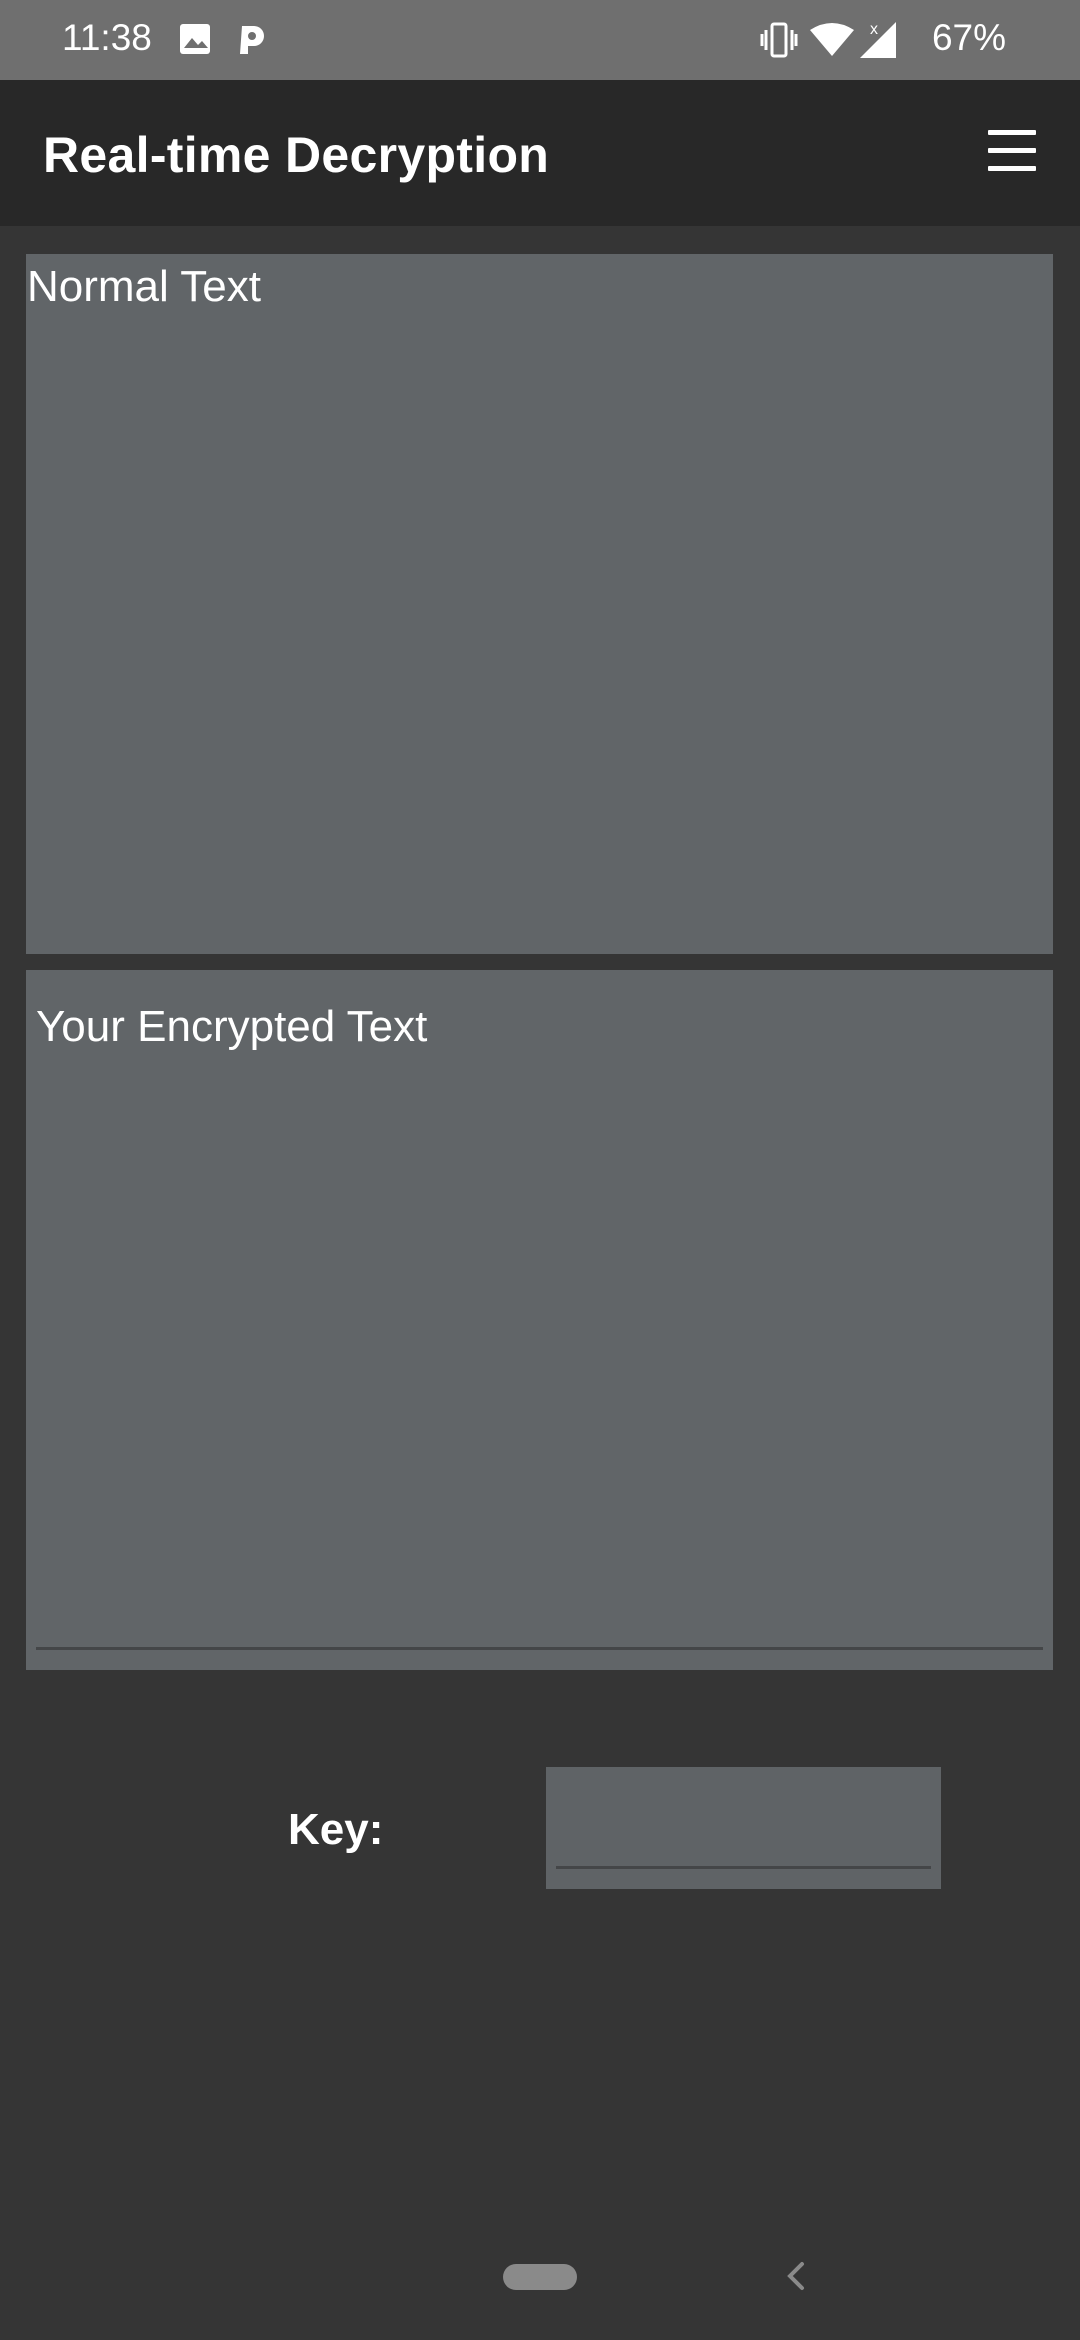  I want to click on hamburger-menu-icon, so click(1012, 152).